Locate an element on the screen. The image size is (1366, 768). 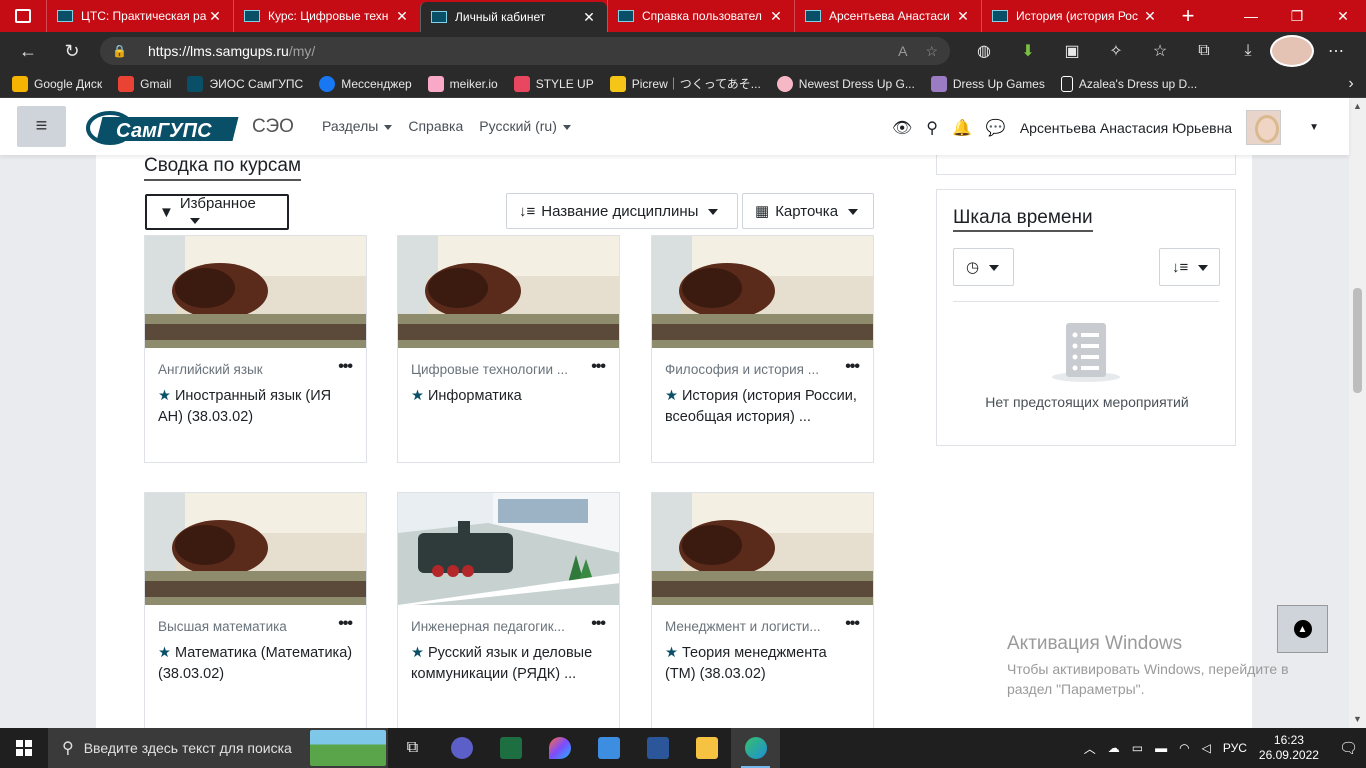
browser-menu-icon: ⋯ is located at coordinates (1336, 51).